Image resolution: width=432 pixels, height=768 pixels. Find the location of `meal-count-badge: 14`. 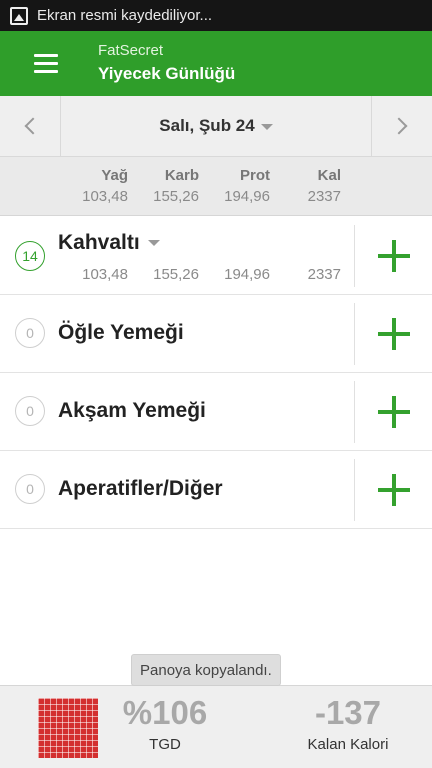

meal-count-badge: 14 is located at coordinates (30, 256).